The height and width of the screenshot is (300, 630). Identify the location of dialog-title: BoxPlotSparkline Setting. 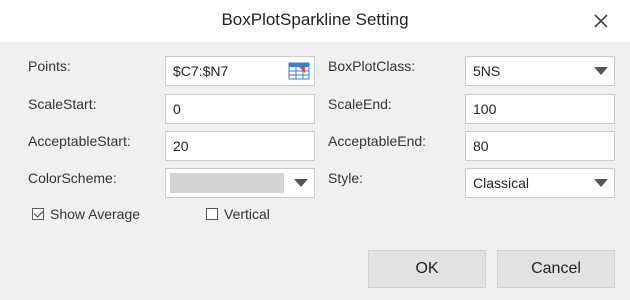
(315, 19).